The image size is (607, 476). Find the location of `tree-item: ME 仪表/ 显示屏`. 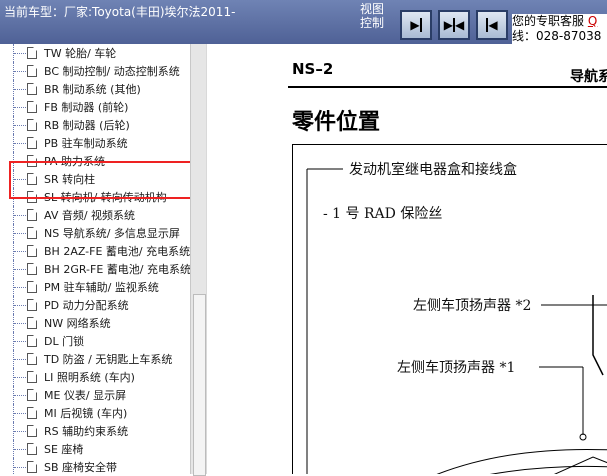

tree-item: ME 仪表/ 显示屏 is located at coordinates (95, 395).